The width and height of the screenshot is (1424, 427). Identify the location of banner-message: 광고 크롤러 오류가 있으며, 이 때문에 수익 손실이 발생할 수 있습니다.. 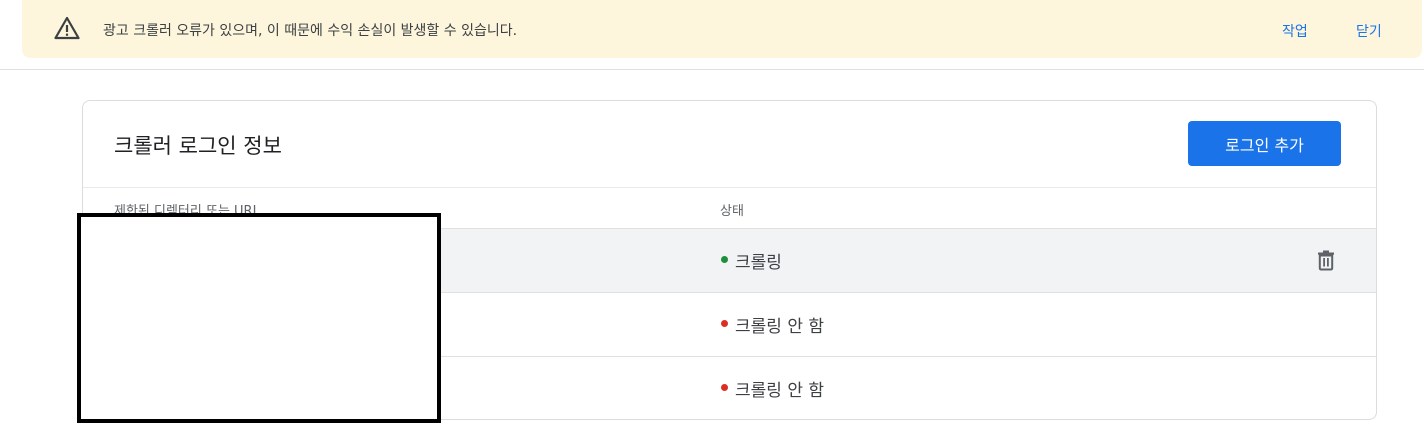
(310, 31).